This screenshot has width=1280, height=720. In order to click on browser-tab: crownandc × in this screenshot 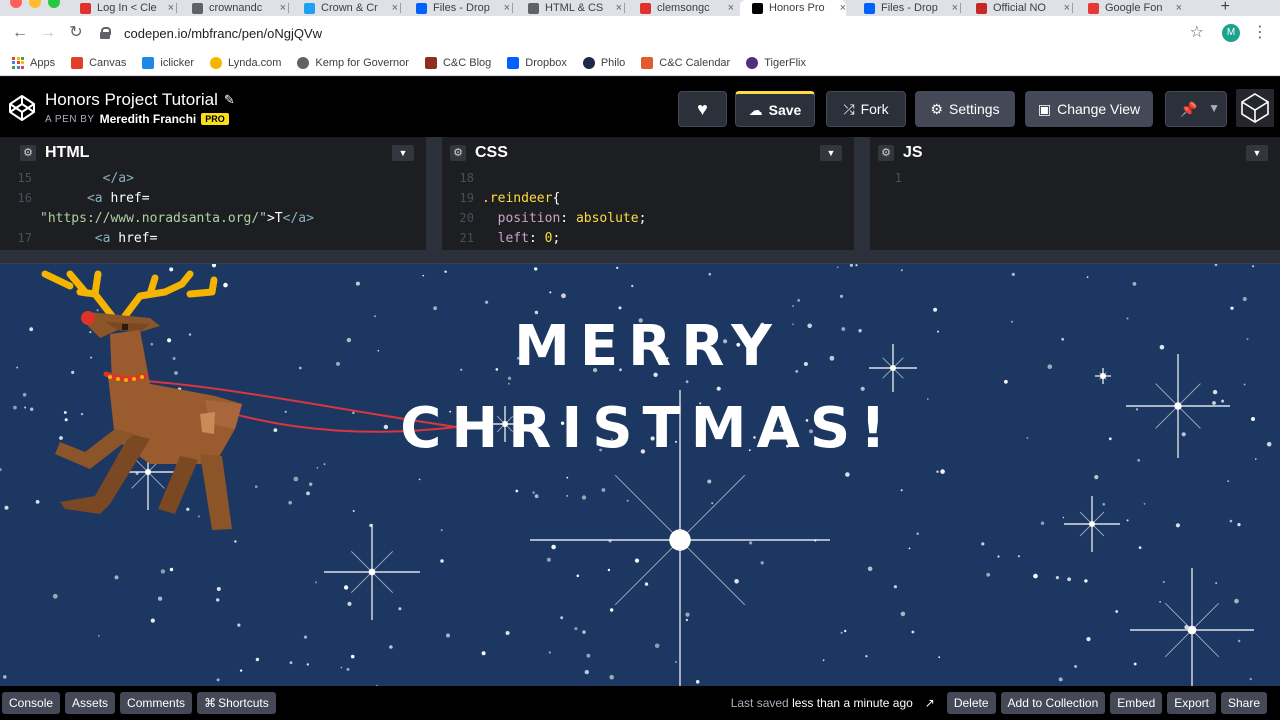, I will do `click(233, 8)`.